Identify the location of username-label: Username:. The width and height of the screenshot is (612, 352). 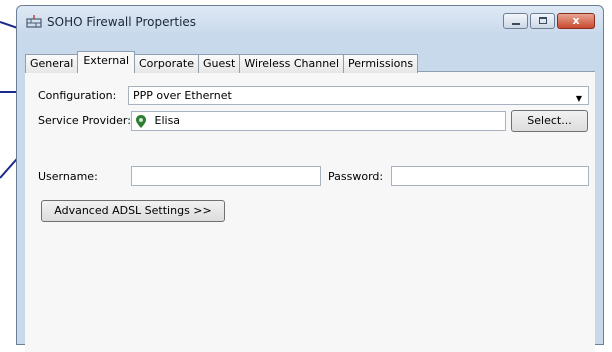
(68, 176).